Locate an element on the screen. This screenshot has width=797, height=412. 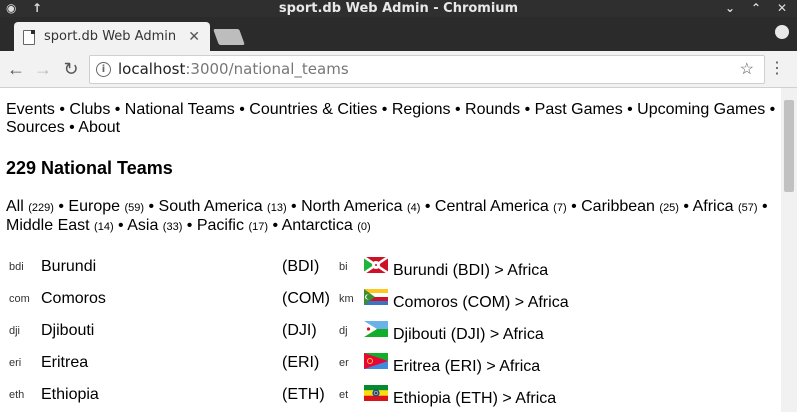
comoros-flag-icon is located at coordinates (376, 297).